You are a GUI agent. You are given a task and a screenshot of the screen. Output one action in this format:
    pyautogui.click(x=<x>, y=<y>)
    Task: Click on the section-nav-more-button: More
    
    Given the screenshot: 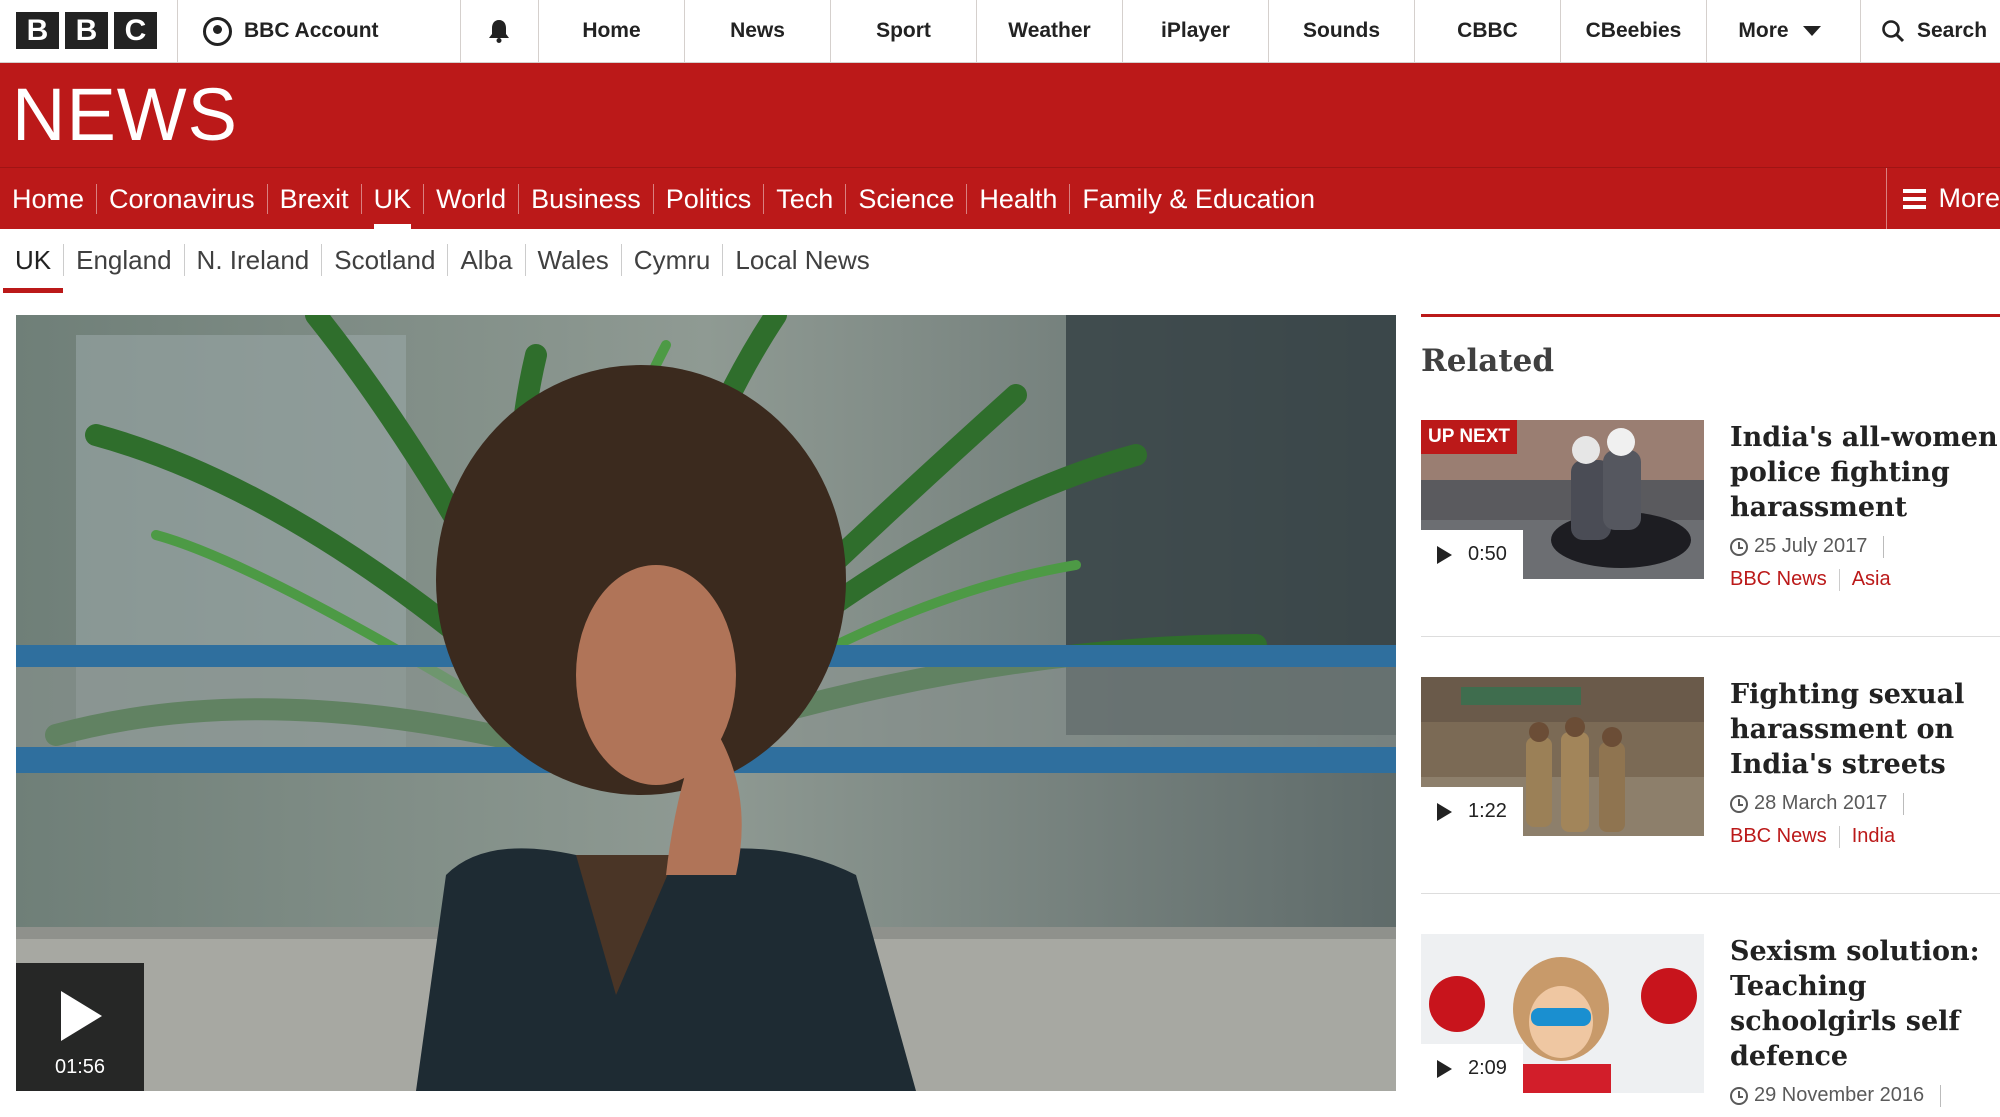 What is the action you would take?
    pyautogui.click(x=1943, y=198)
    